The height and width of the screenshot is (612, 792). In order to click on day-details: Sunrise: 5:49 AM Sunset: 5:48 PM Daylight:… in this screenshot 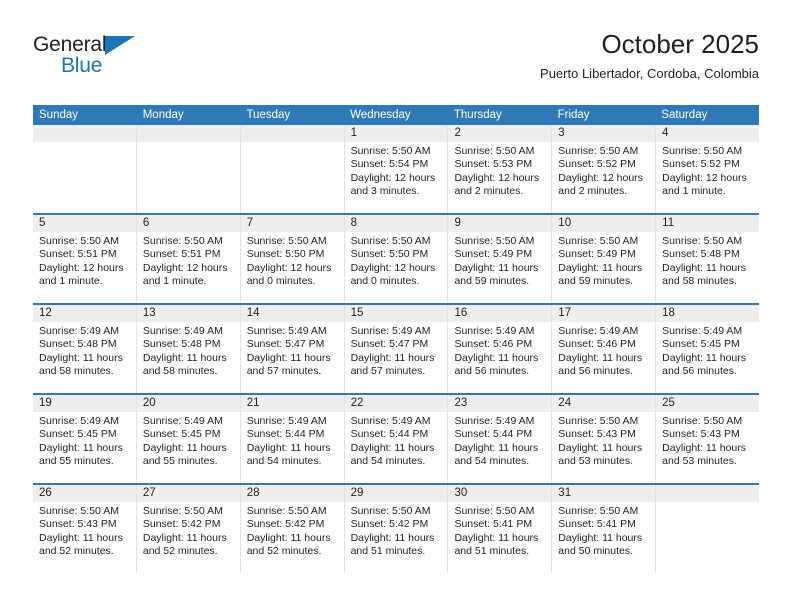, I will do `click(84, 350)`.